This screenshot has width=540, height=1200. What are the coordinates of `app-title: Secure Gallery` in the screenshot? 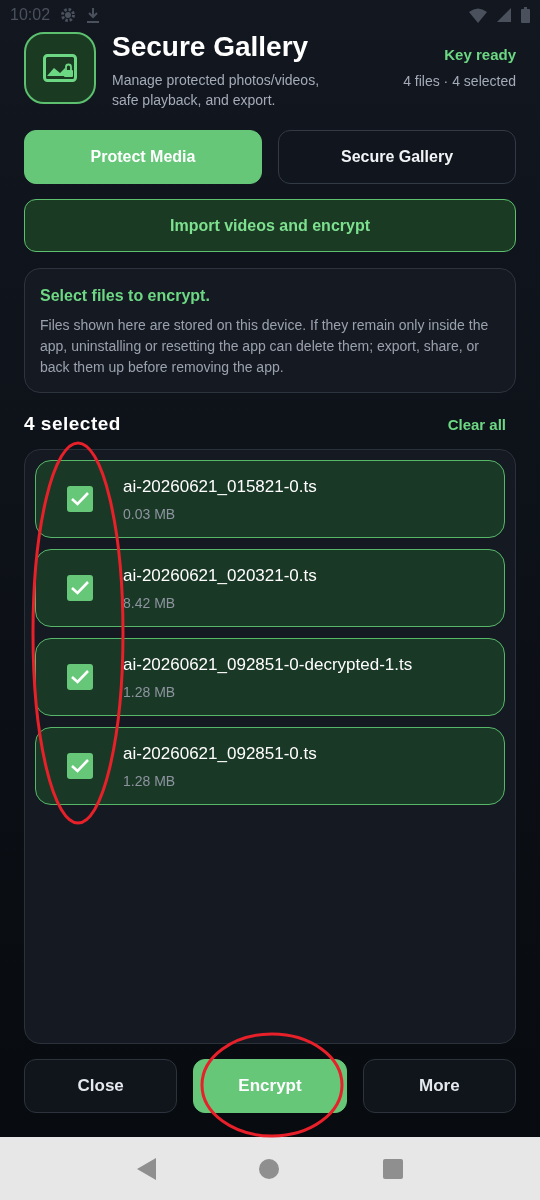 It's located at (211, 47).